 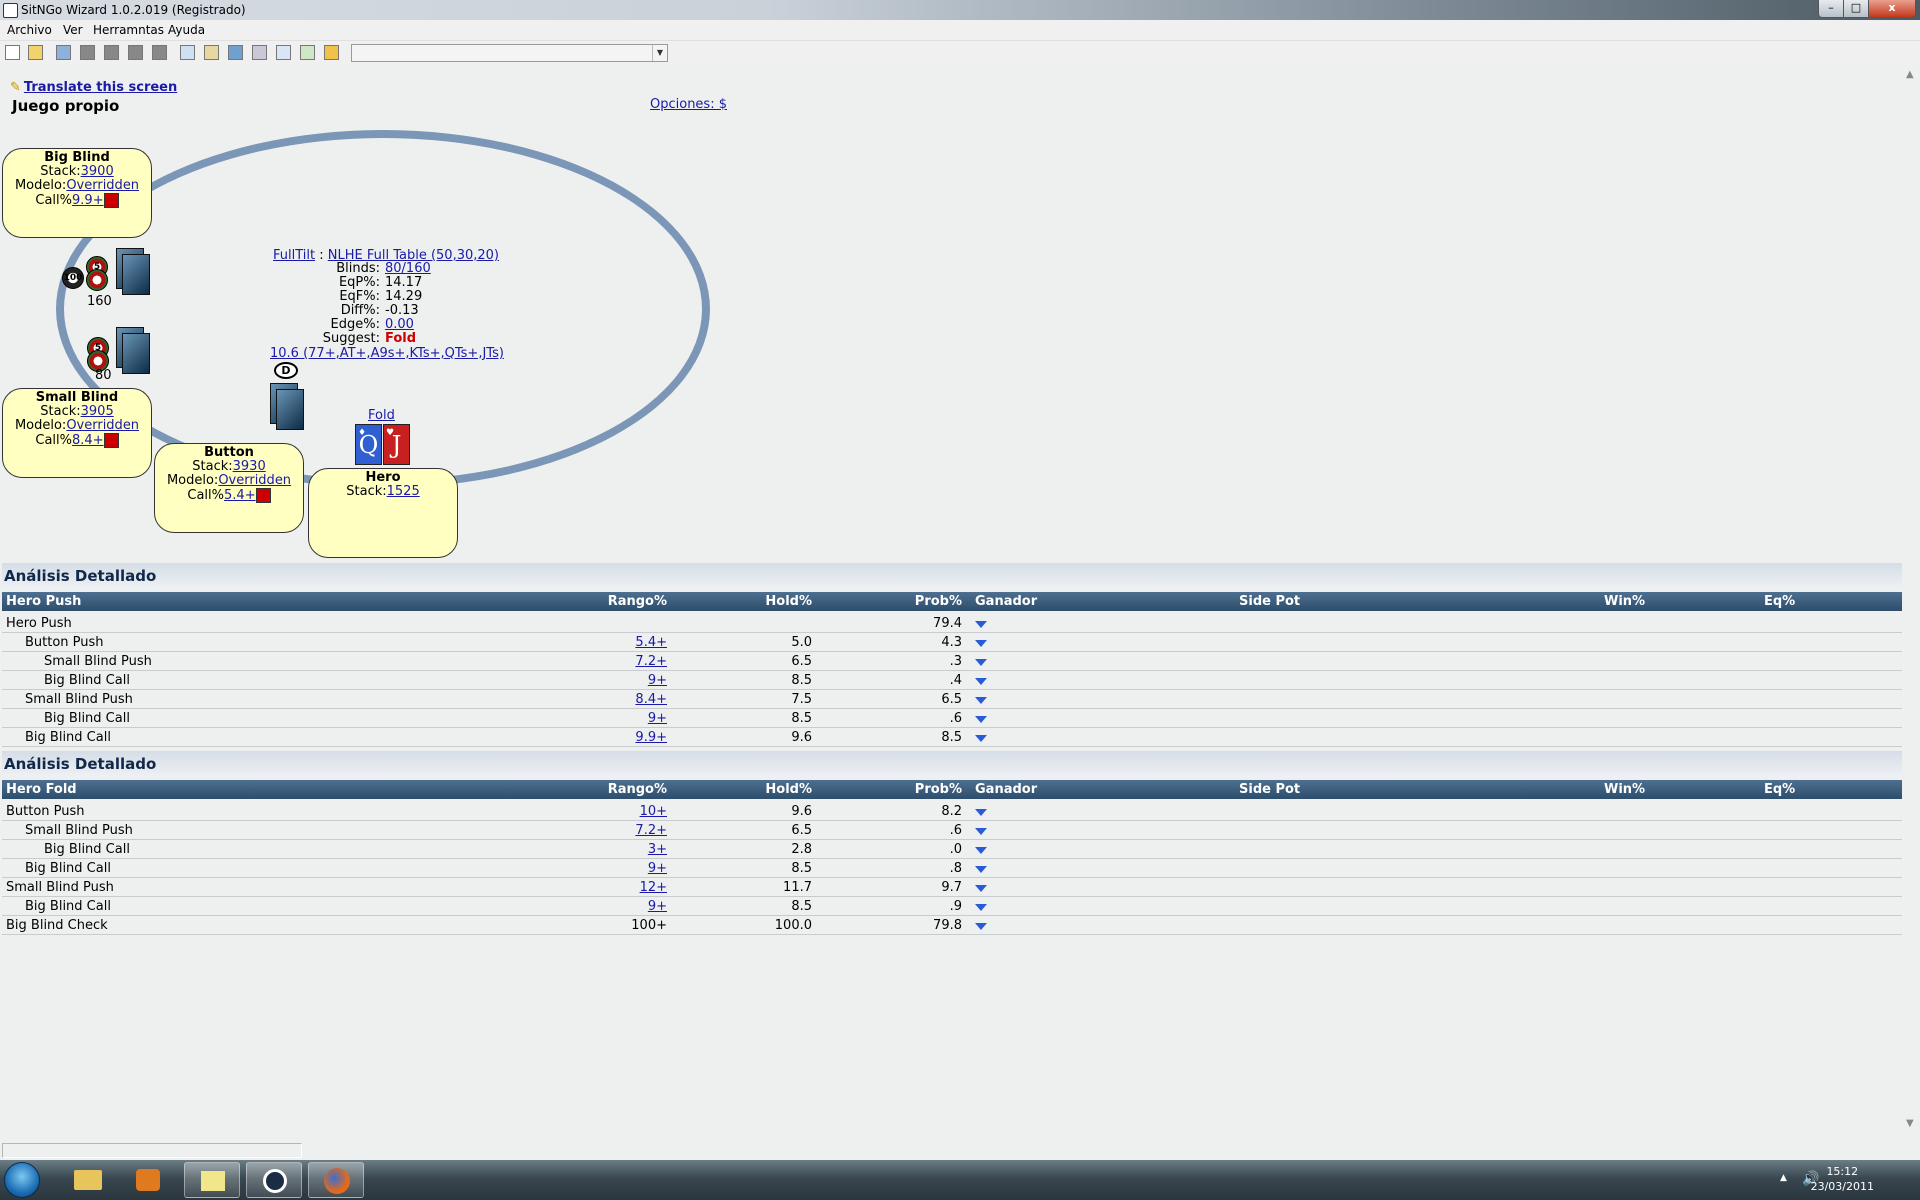 I want to click on scroll-up-icon: ▲, so click(x=1910, y=74).